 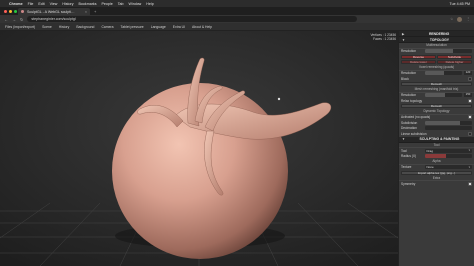 I want to click on delete-lower-button: Delete lower, so click(x=418, y=62).